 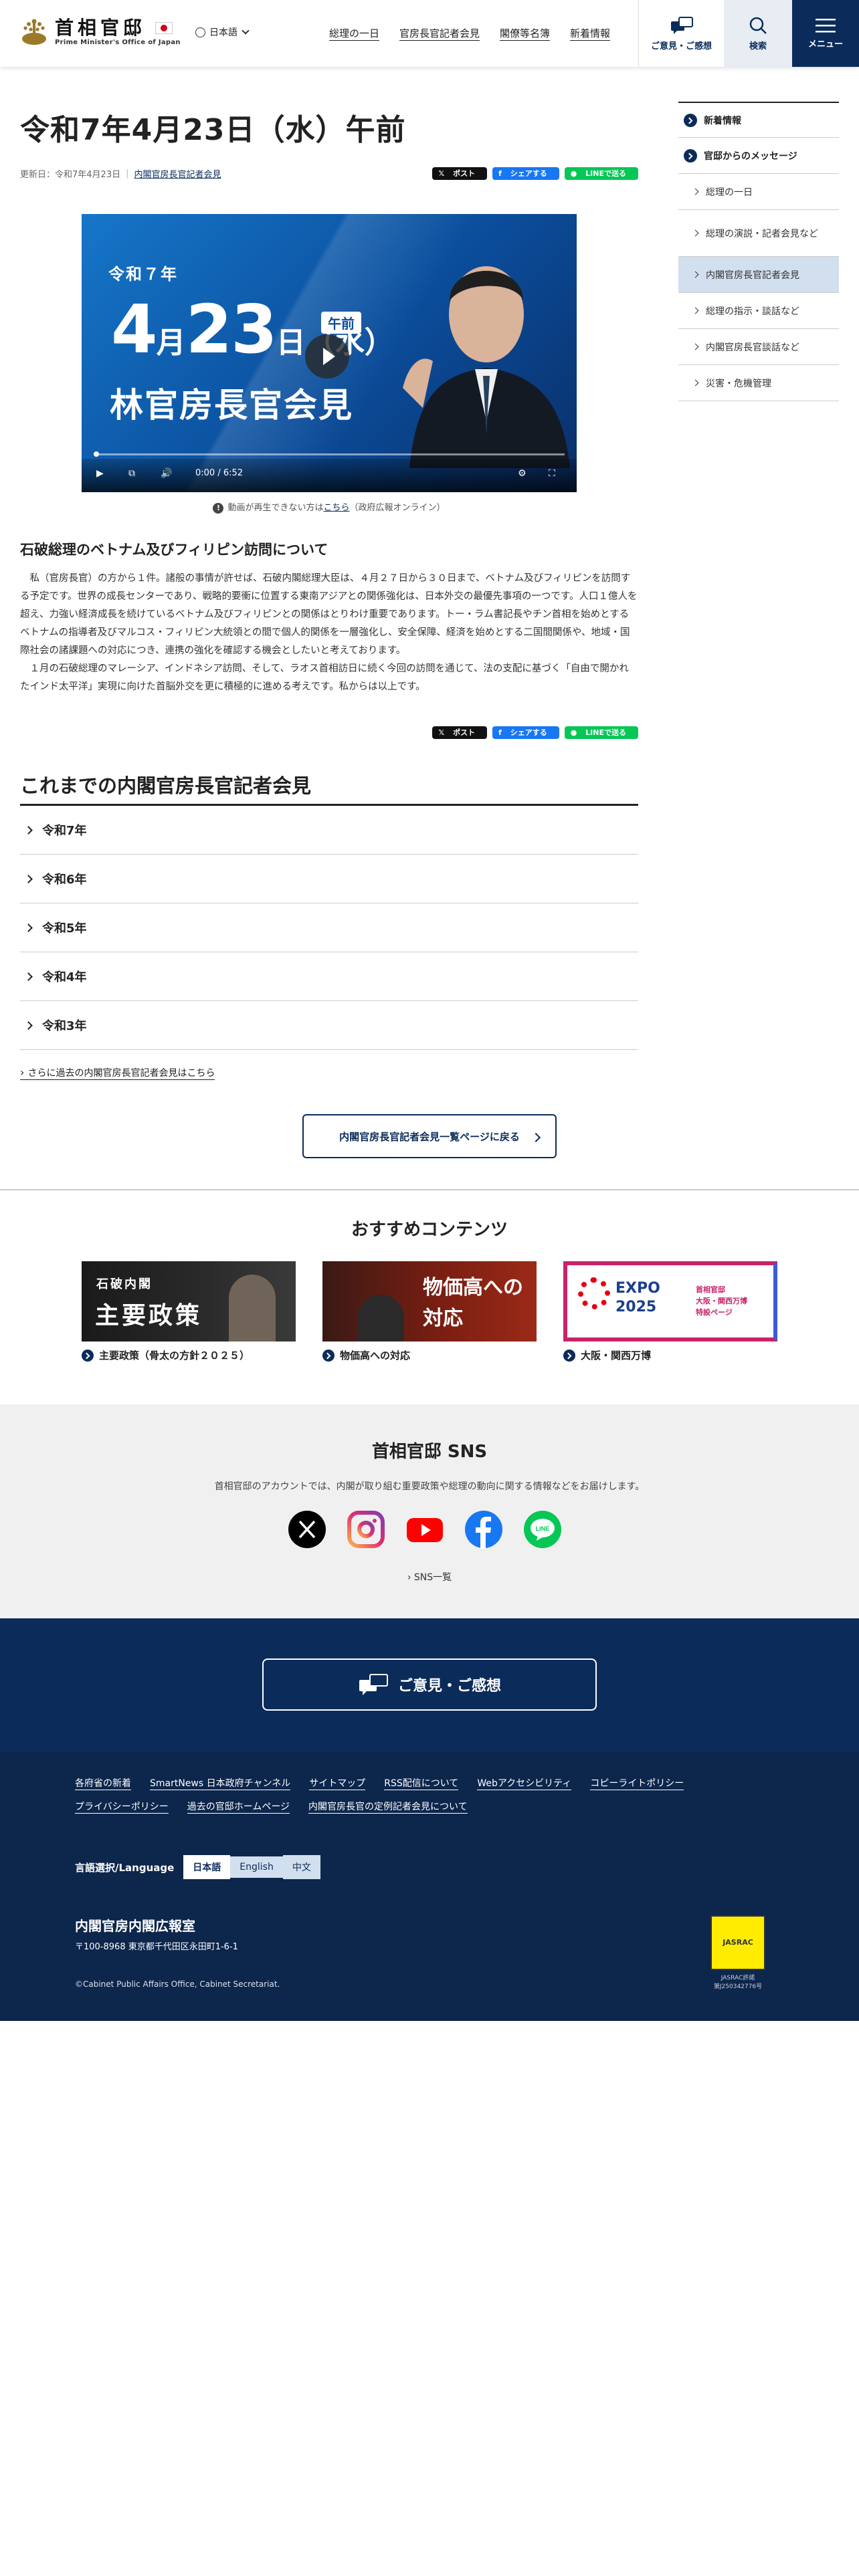 I want to click on footer-address: 〒100-8968 東京都千代田区永田町1-6-1, so click(x=156, y=1947).